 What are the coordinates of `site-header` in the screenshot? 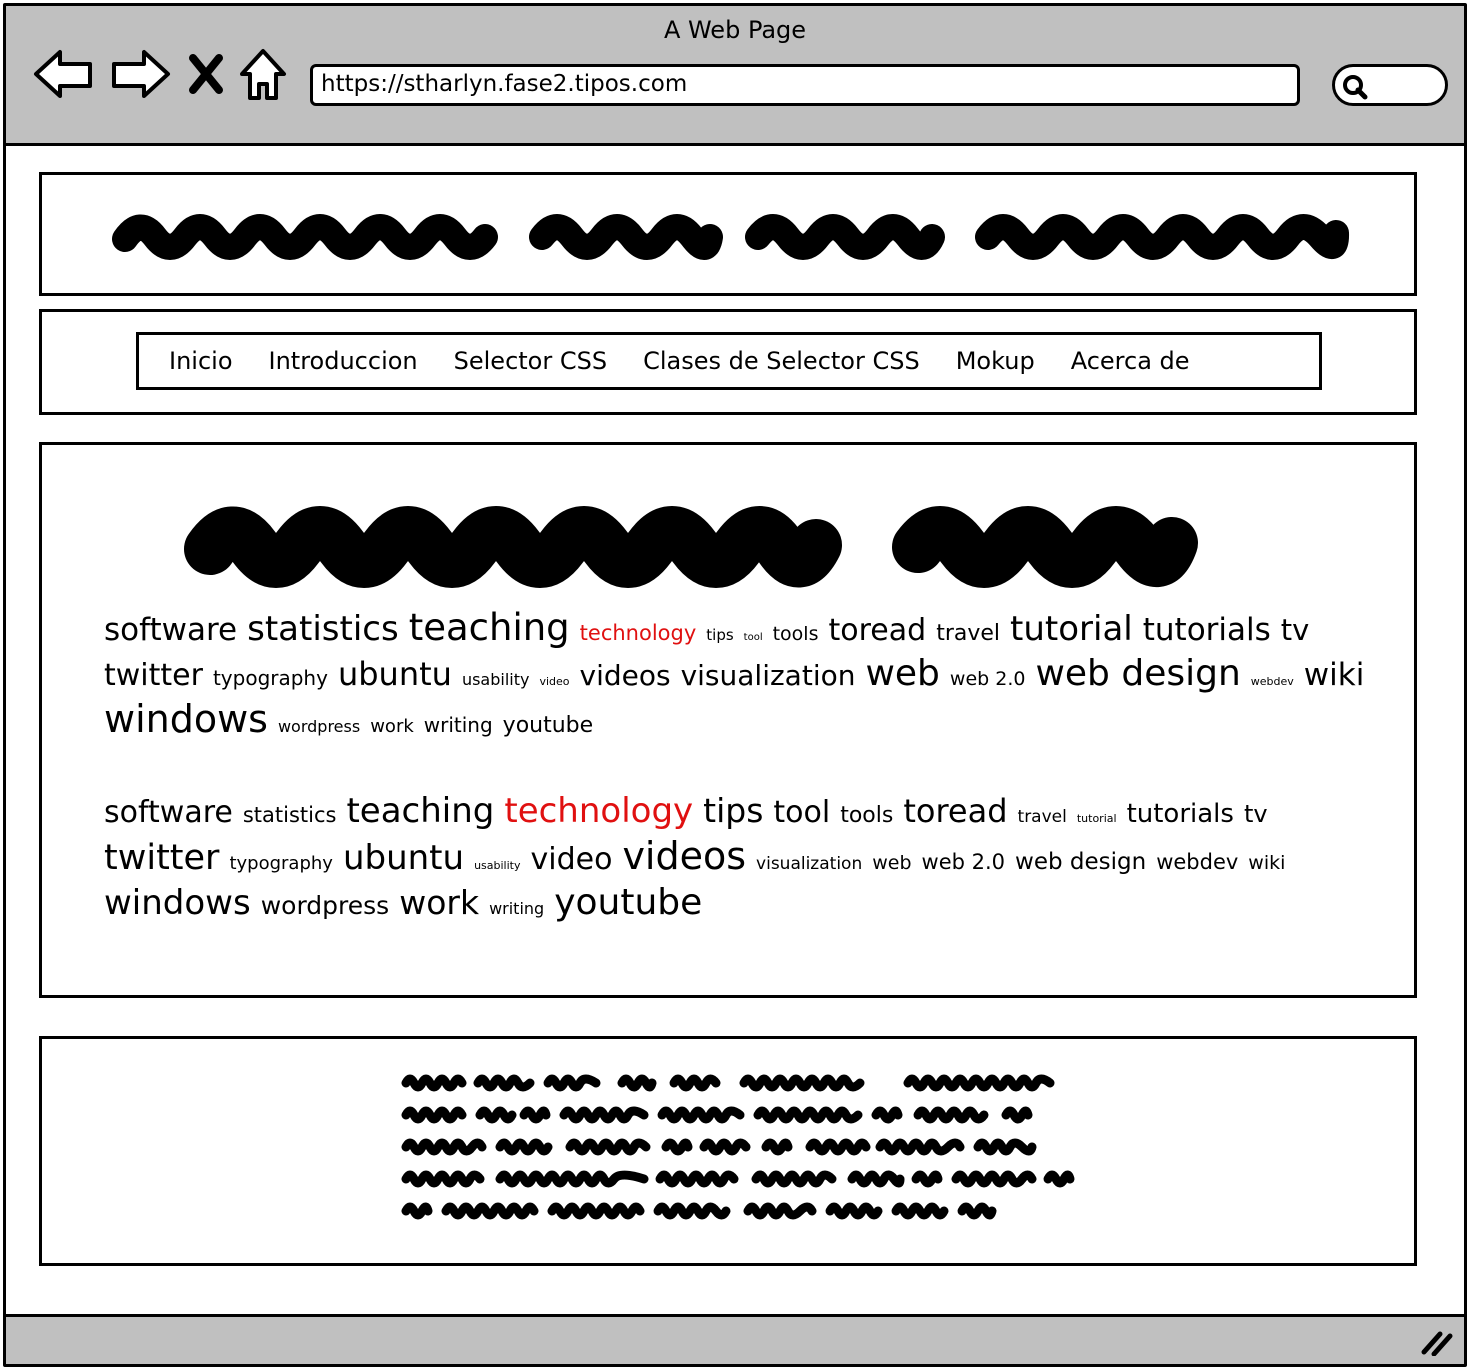 It's located at (728, 234).